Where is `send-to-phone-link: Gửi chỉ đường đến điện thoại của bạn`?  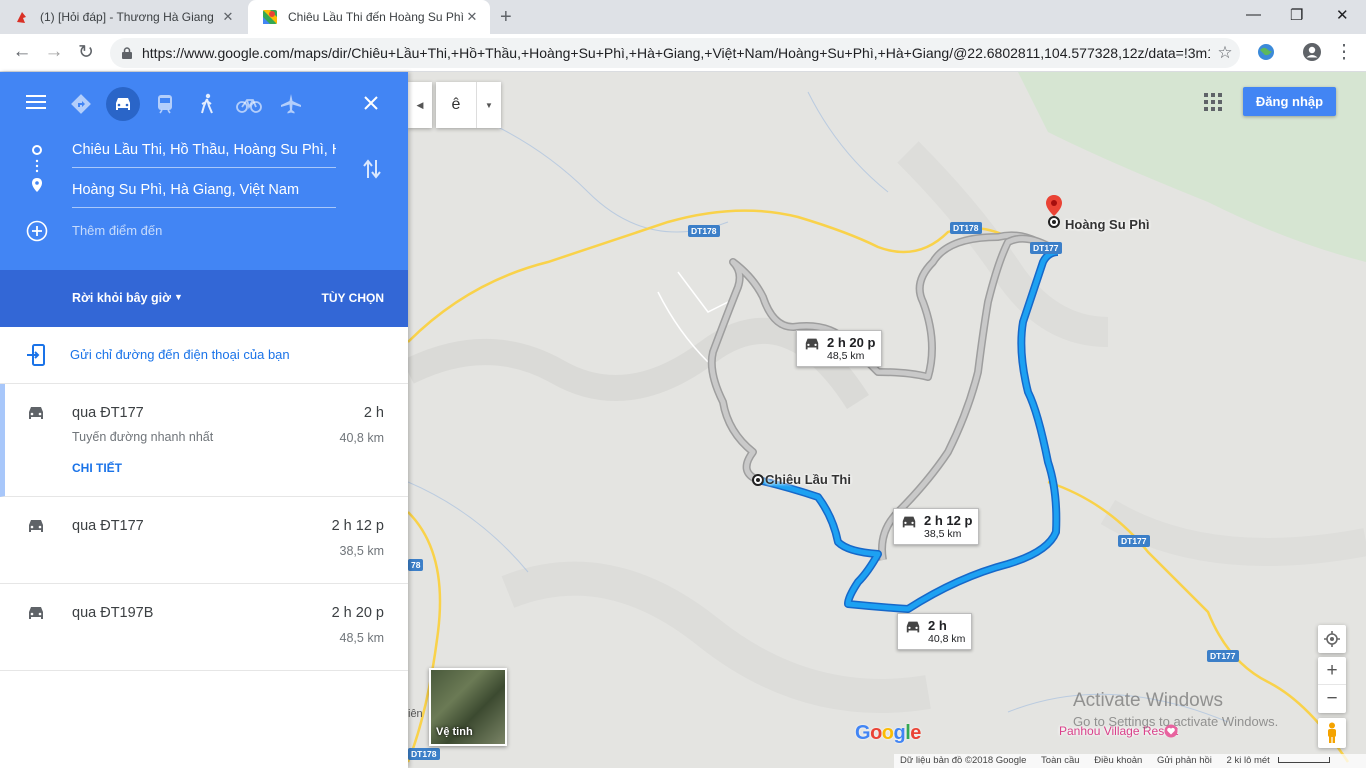 send-to-phone-link: Gửi chỉ đường đến điện thoại của bạn is located at coordinates (180, 354).